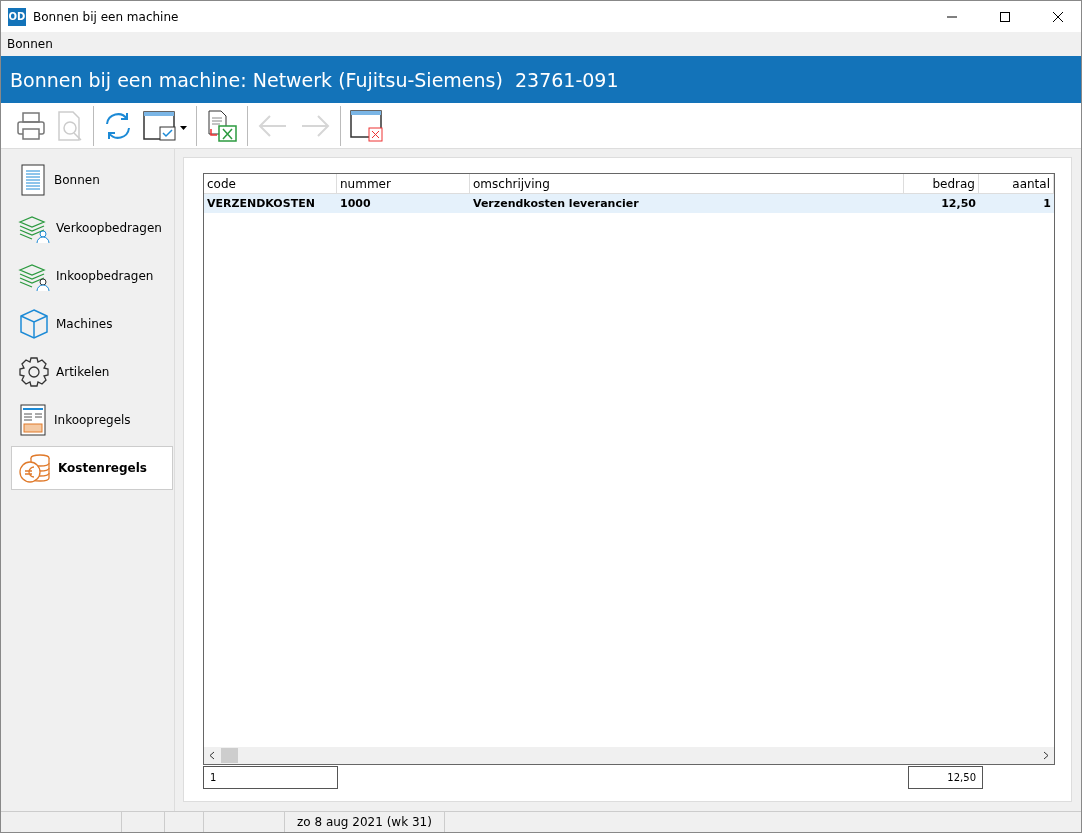  I want to click on sidebar-item: Bonnen, so click(92, 180).